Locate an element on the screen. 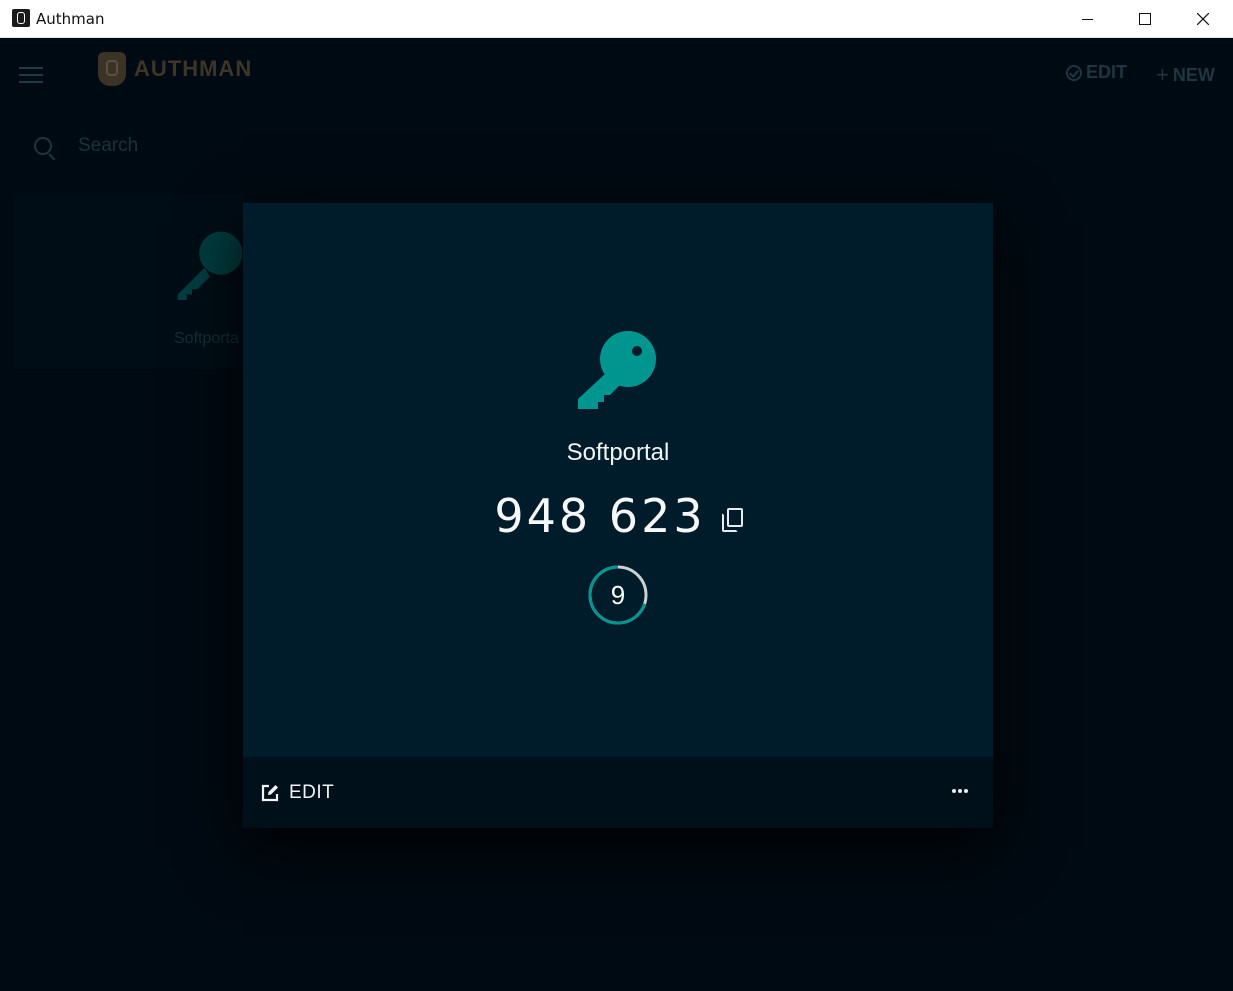 This screenshot has width=1233, height=991. search-input is located at coordinates (178, 146).